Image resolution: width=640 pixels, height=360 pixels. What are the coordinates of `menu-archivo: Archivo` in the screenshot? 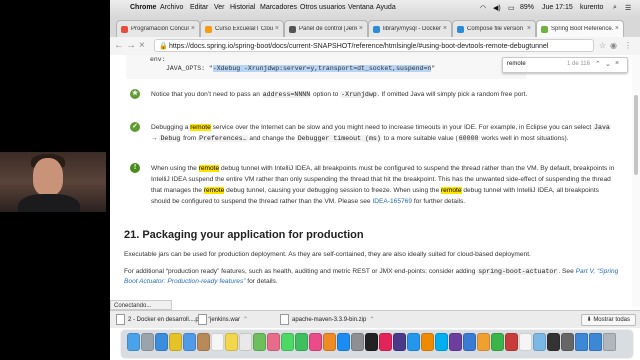 It's located at (171, 7).